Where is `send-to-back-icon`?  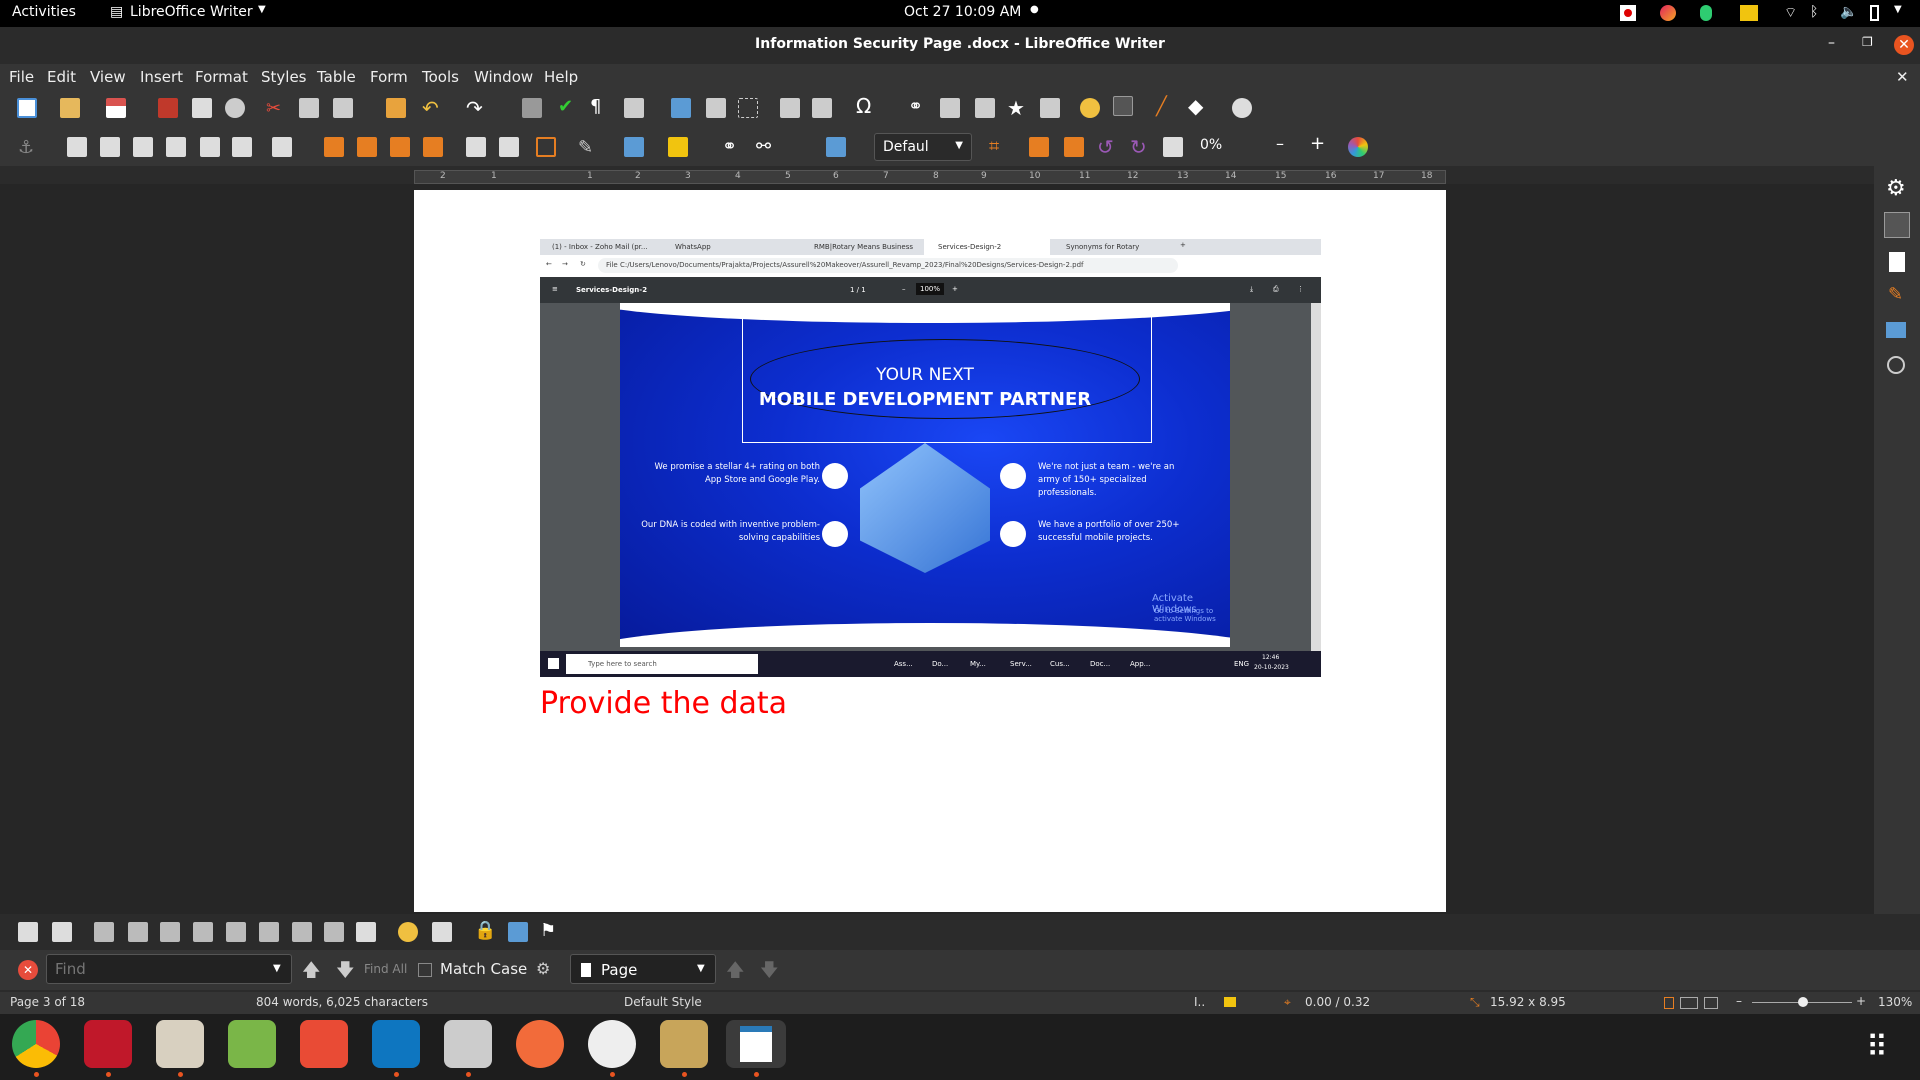 send-to-back-icon is located at coordinates (433, 147).